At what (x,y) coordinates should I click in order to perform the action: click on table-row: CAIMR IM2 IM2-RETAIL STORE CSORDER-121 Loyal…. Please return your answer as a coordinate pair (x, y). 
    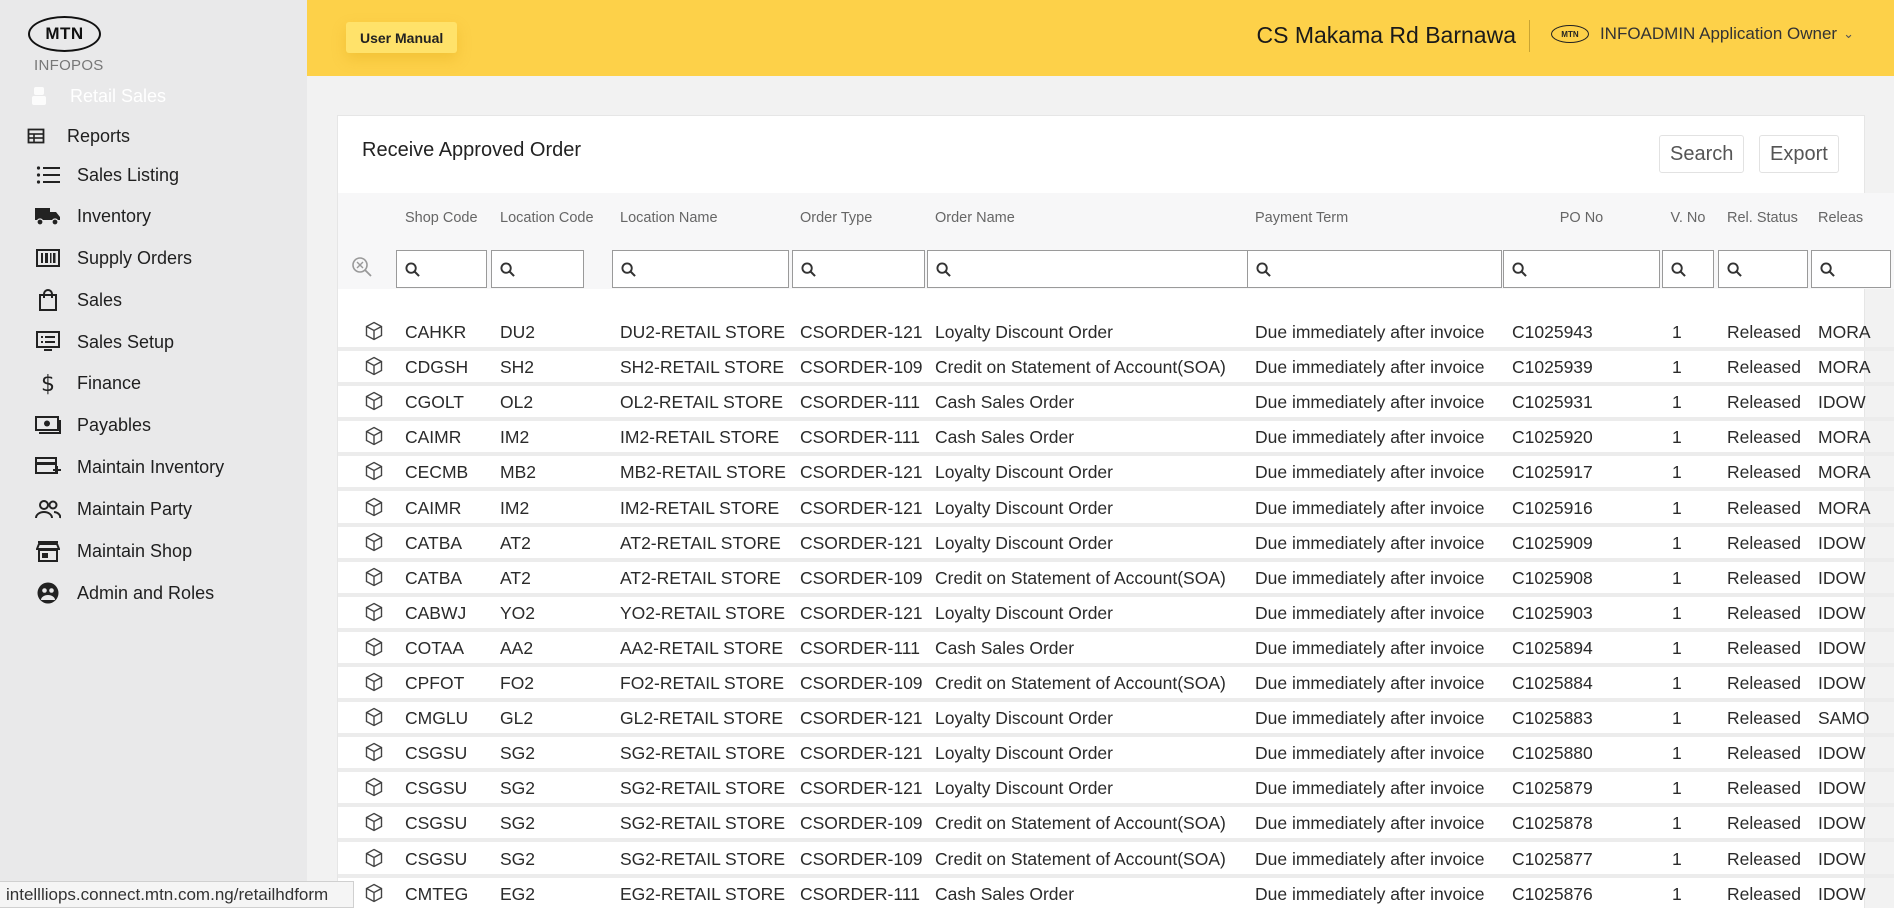
    Looking at the image, I should click on (1116, 509).